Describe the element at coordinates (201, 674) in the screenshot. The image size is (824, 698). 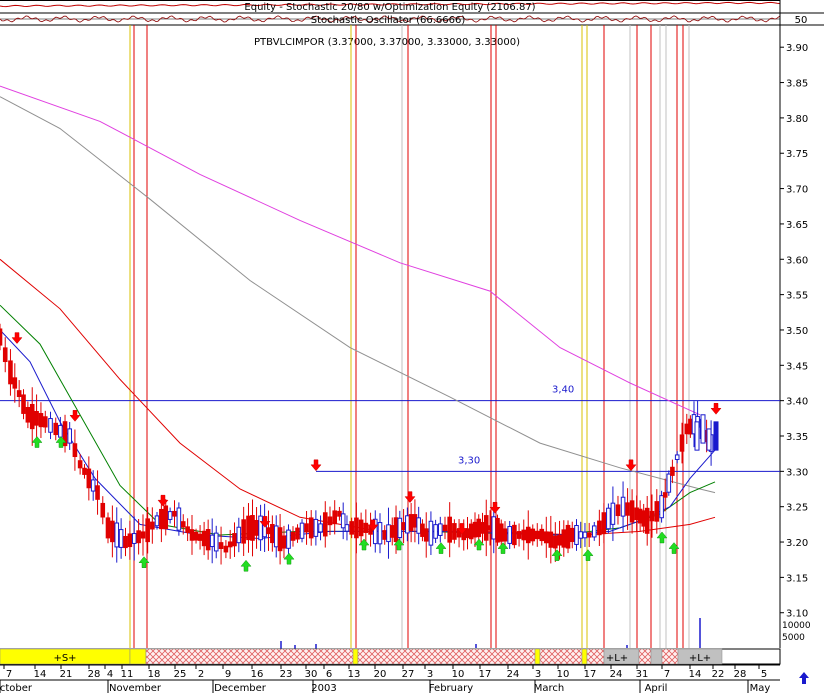
I see `x-day-label: 2` at that location.